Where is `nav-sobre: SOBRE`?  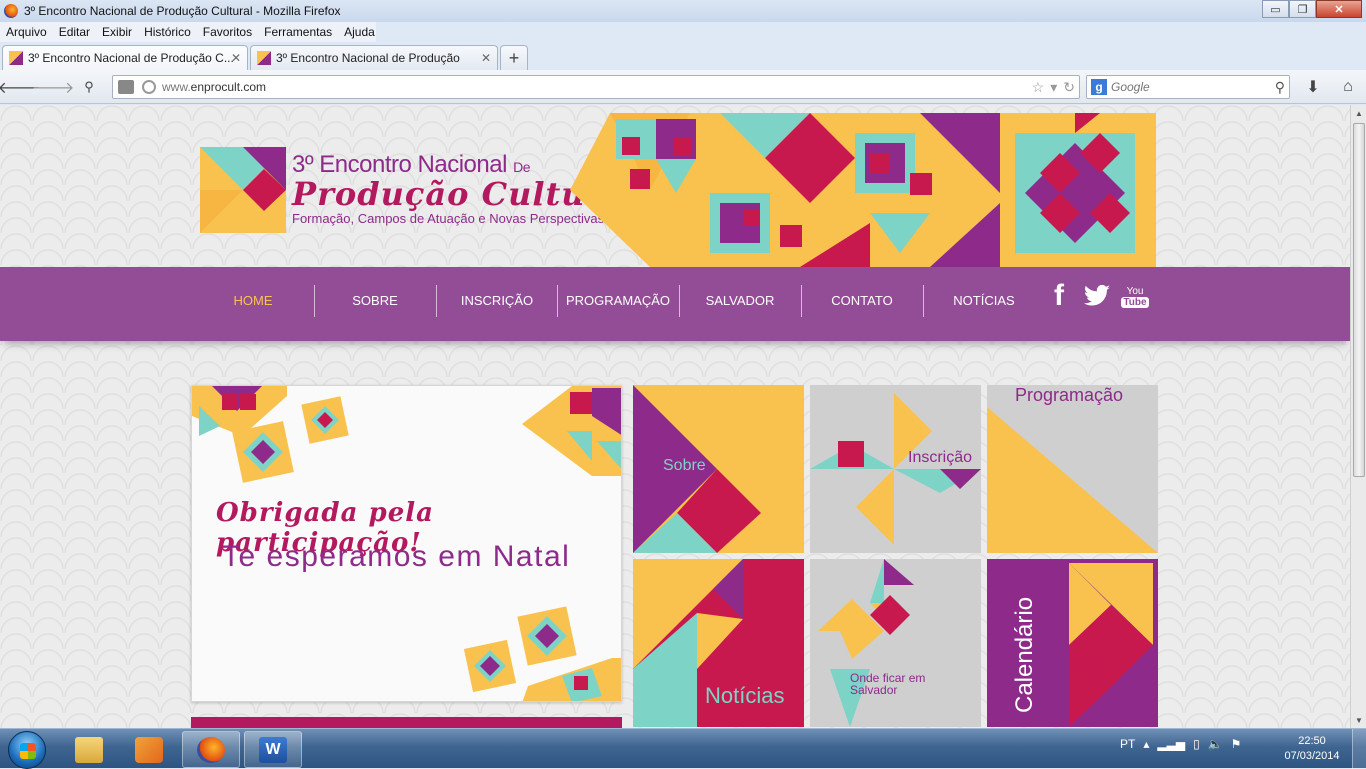 nav-sobre: SOBRE is located at coordinates (375, 300).